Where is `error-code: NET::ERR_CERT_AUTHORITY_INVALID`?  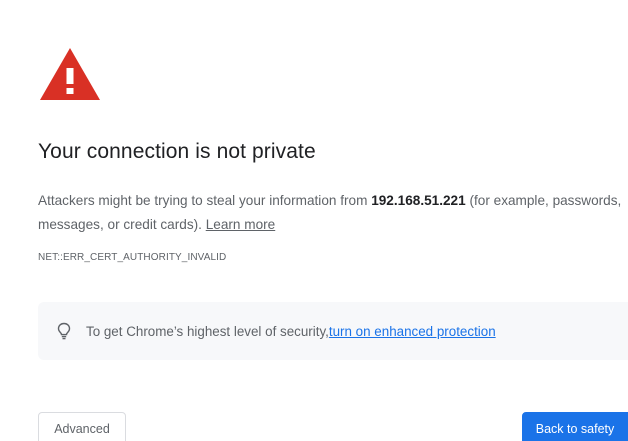 error-code: NET::ERR_CERT_AUTHORITY_INVALID is located at coordinates (132, 257).